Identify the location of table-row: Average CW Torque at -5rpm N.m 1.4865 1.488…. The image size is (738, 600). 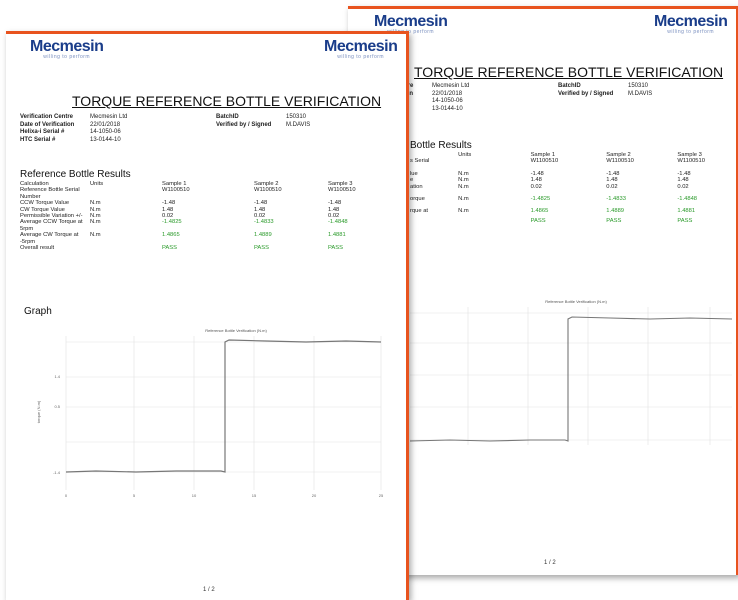
(183, 238).